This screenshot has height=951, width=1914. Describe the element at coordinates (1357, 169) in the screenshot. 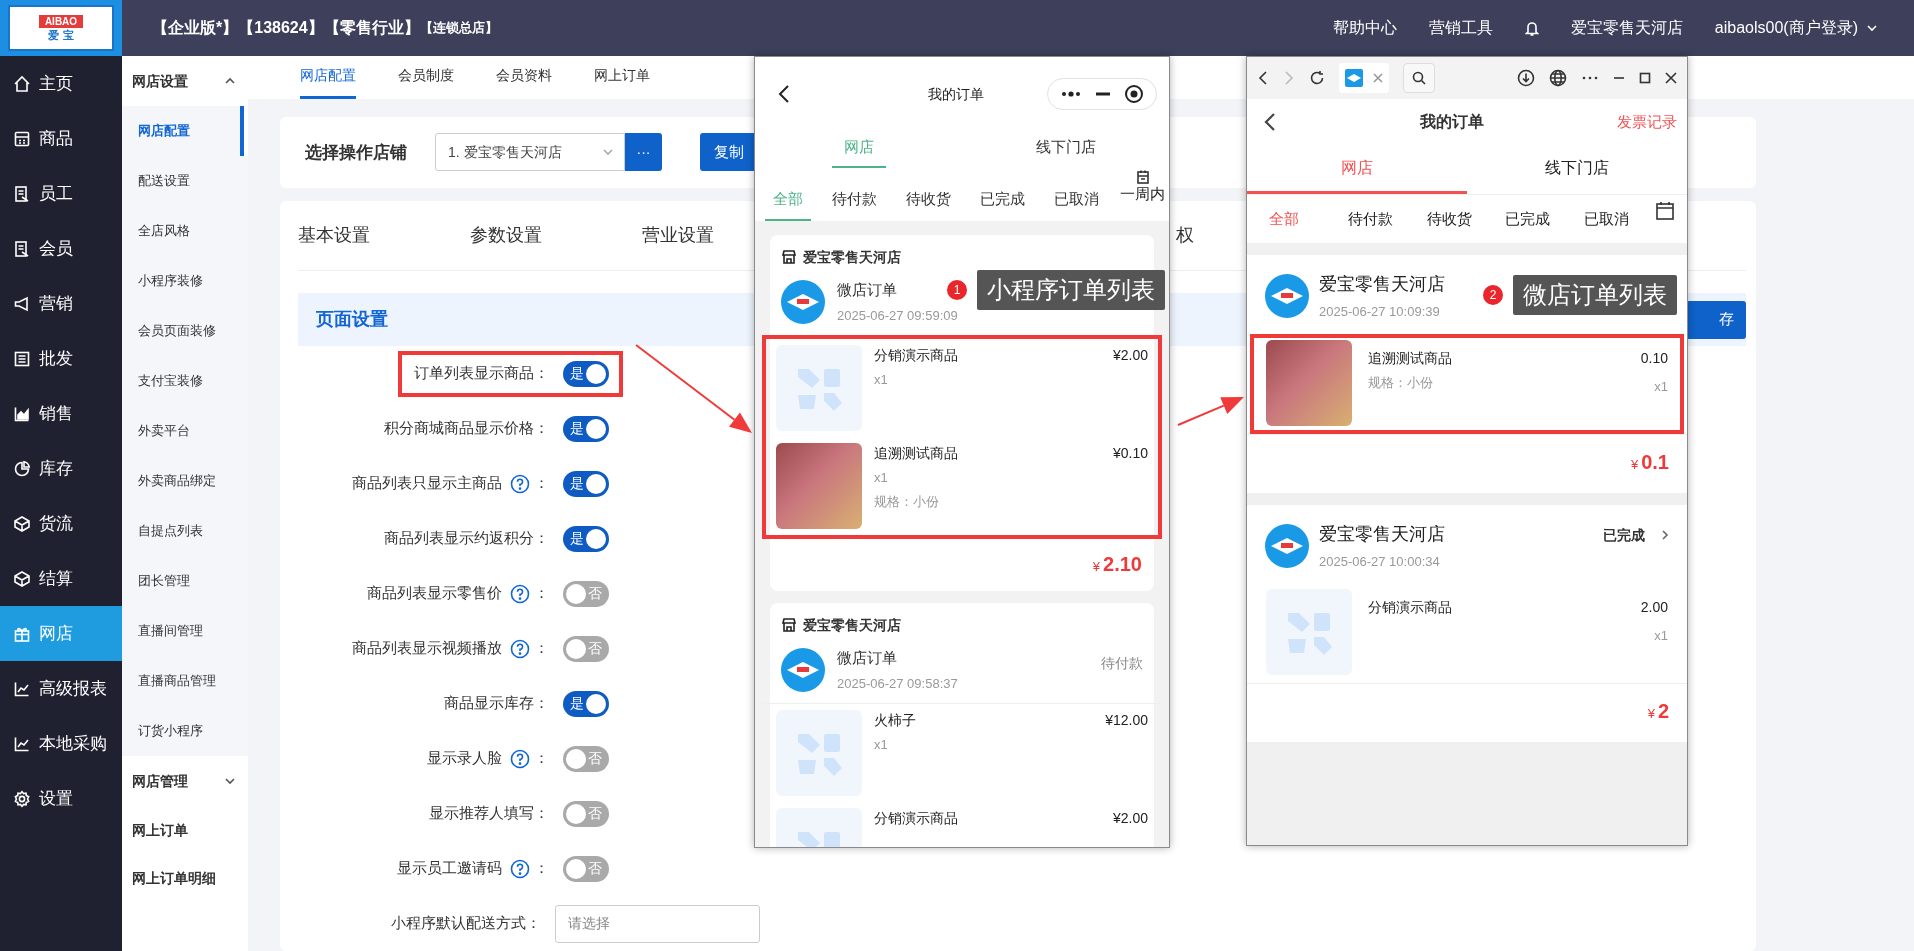

I see `tab: 网店` at that location.